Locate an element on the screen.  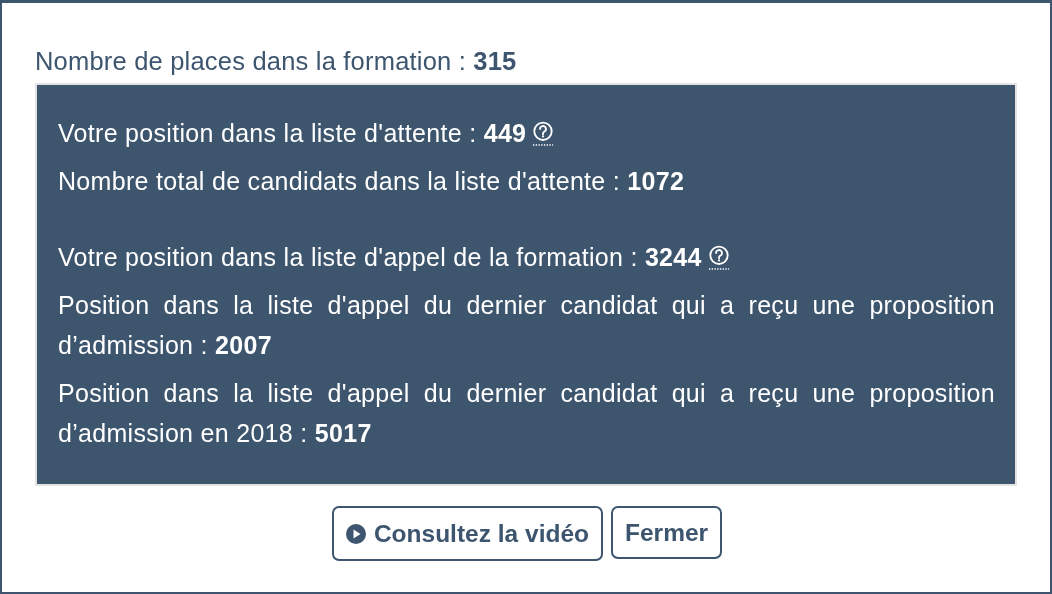
places-count: Nombre de places dans la formation : 315 is located at coordinates (276, 61).